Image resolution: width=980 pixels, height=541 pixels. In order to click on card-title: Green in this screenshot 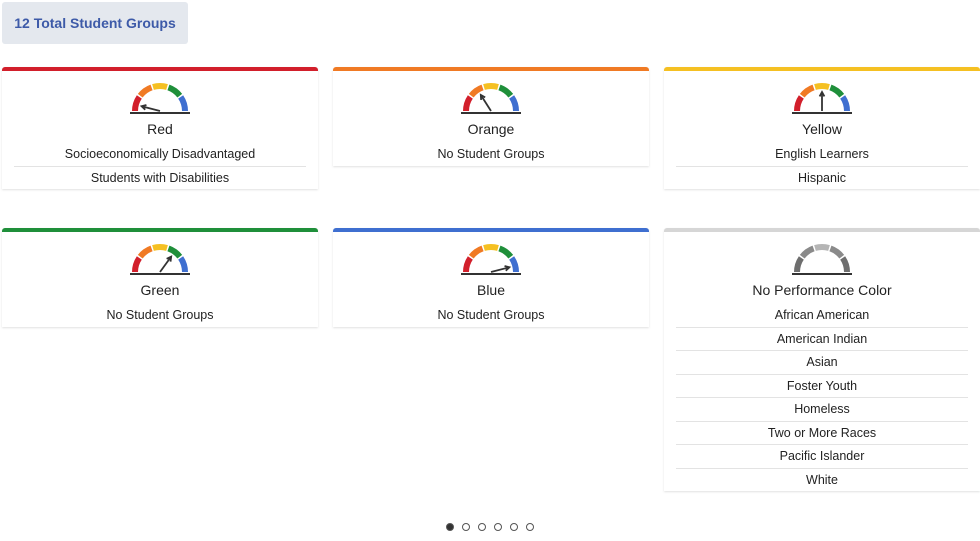, I will do `click(160, 290)`.